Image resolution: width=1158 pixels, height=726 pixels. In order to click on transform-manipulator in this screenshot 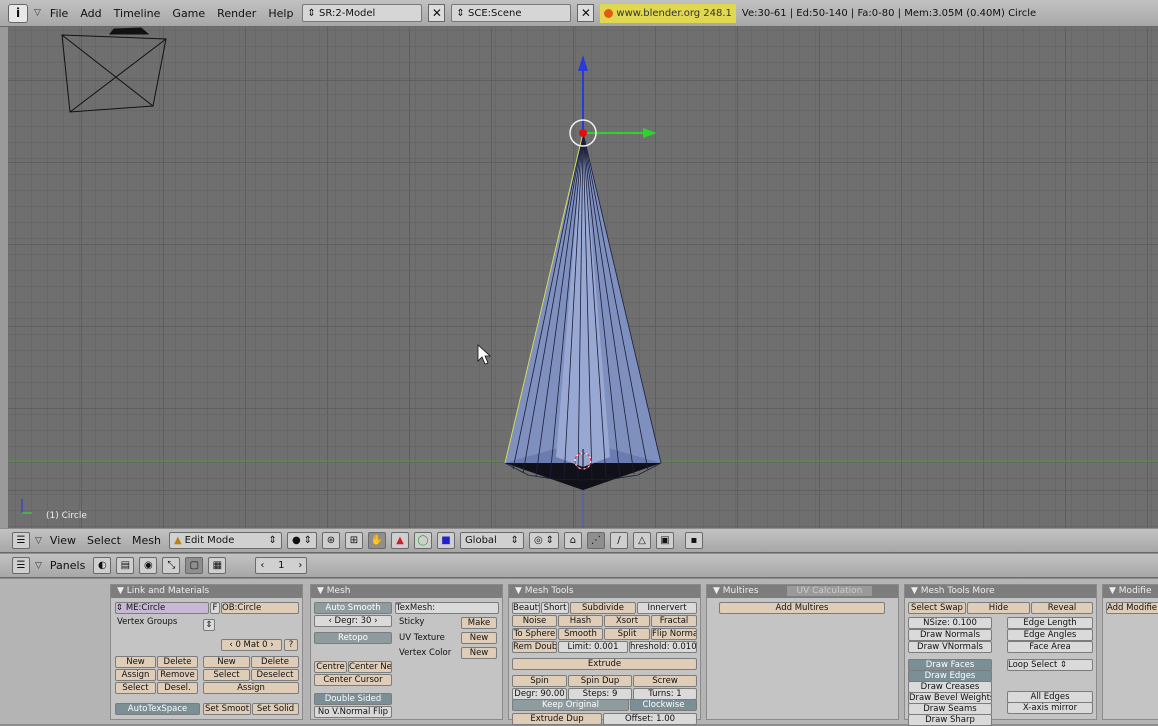, I will do `click(613, 101)`.